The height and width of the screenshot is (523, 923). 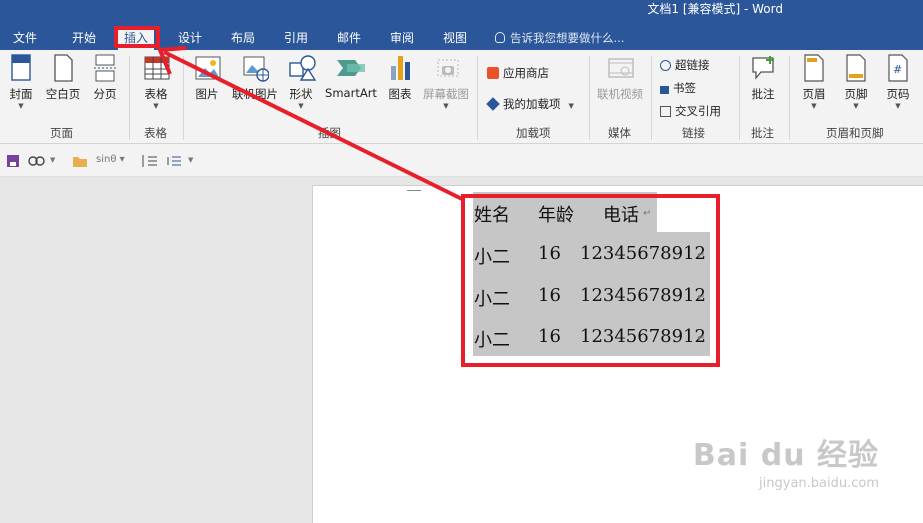 What do you see at coordinates (785, 455) in the screenshot?
I see `watermark-logo-text: Bai du 经验` at bounding box center [785, 455].